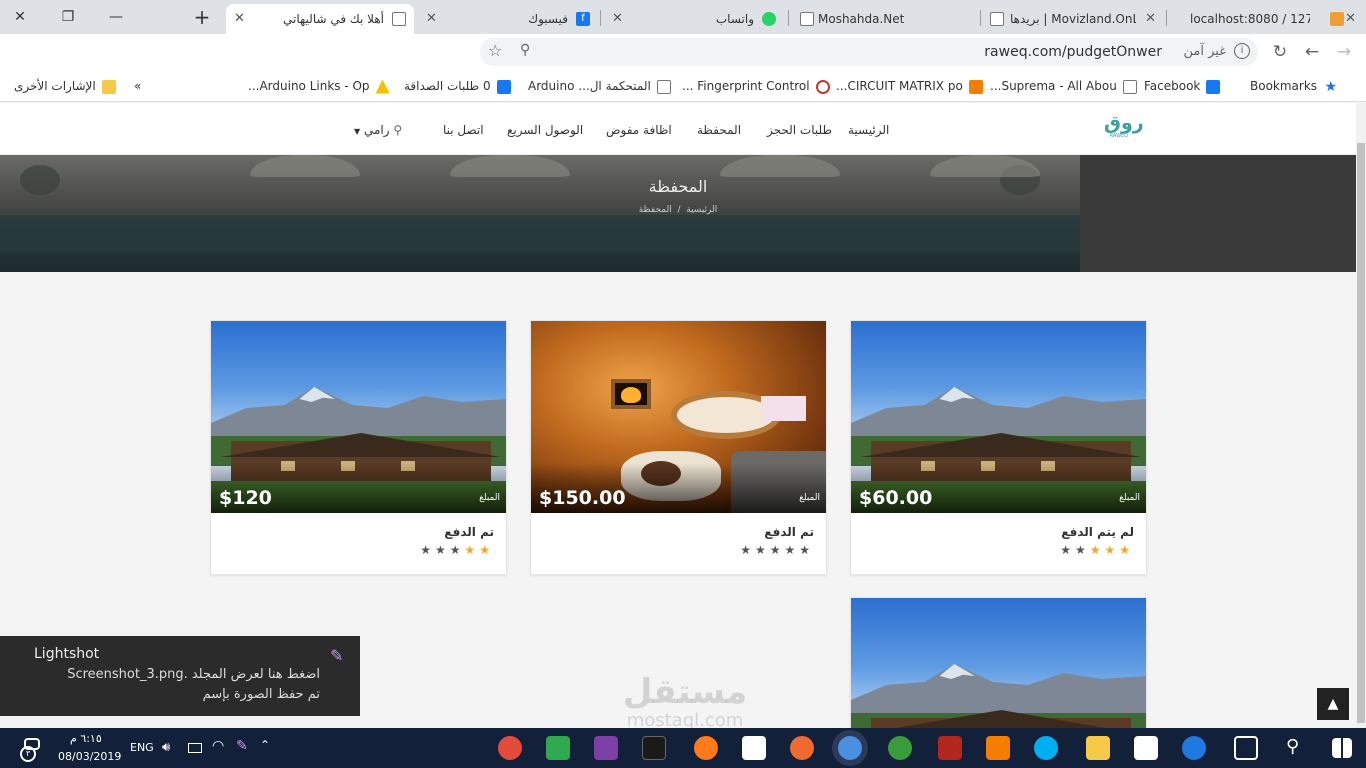 Image resolution: width=1366 pixels, height=768 pixels. Describe the element at coordinates (67, 654) in the screenshot. I see `notification-title: Lightshot` at that location.